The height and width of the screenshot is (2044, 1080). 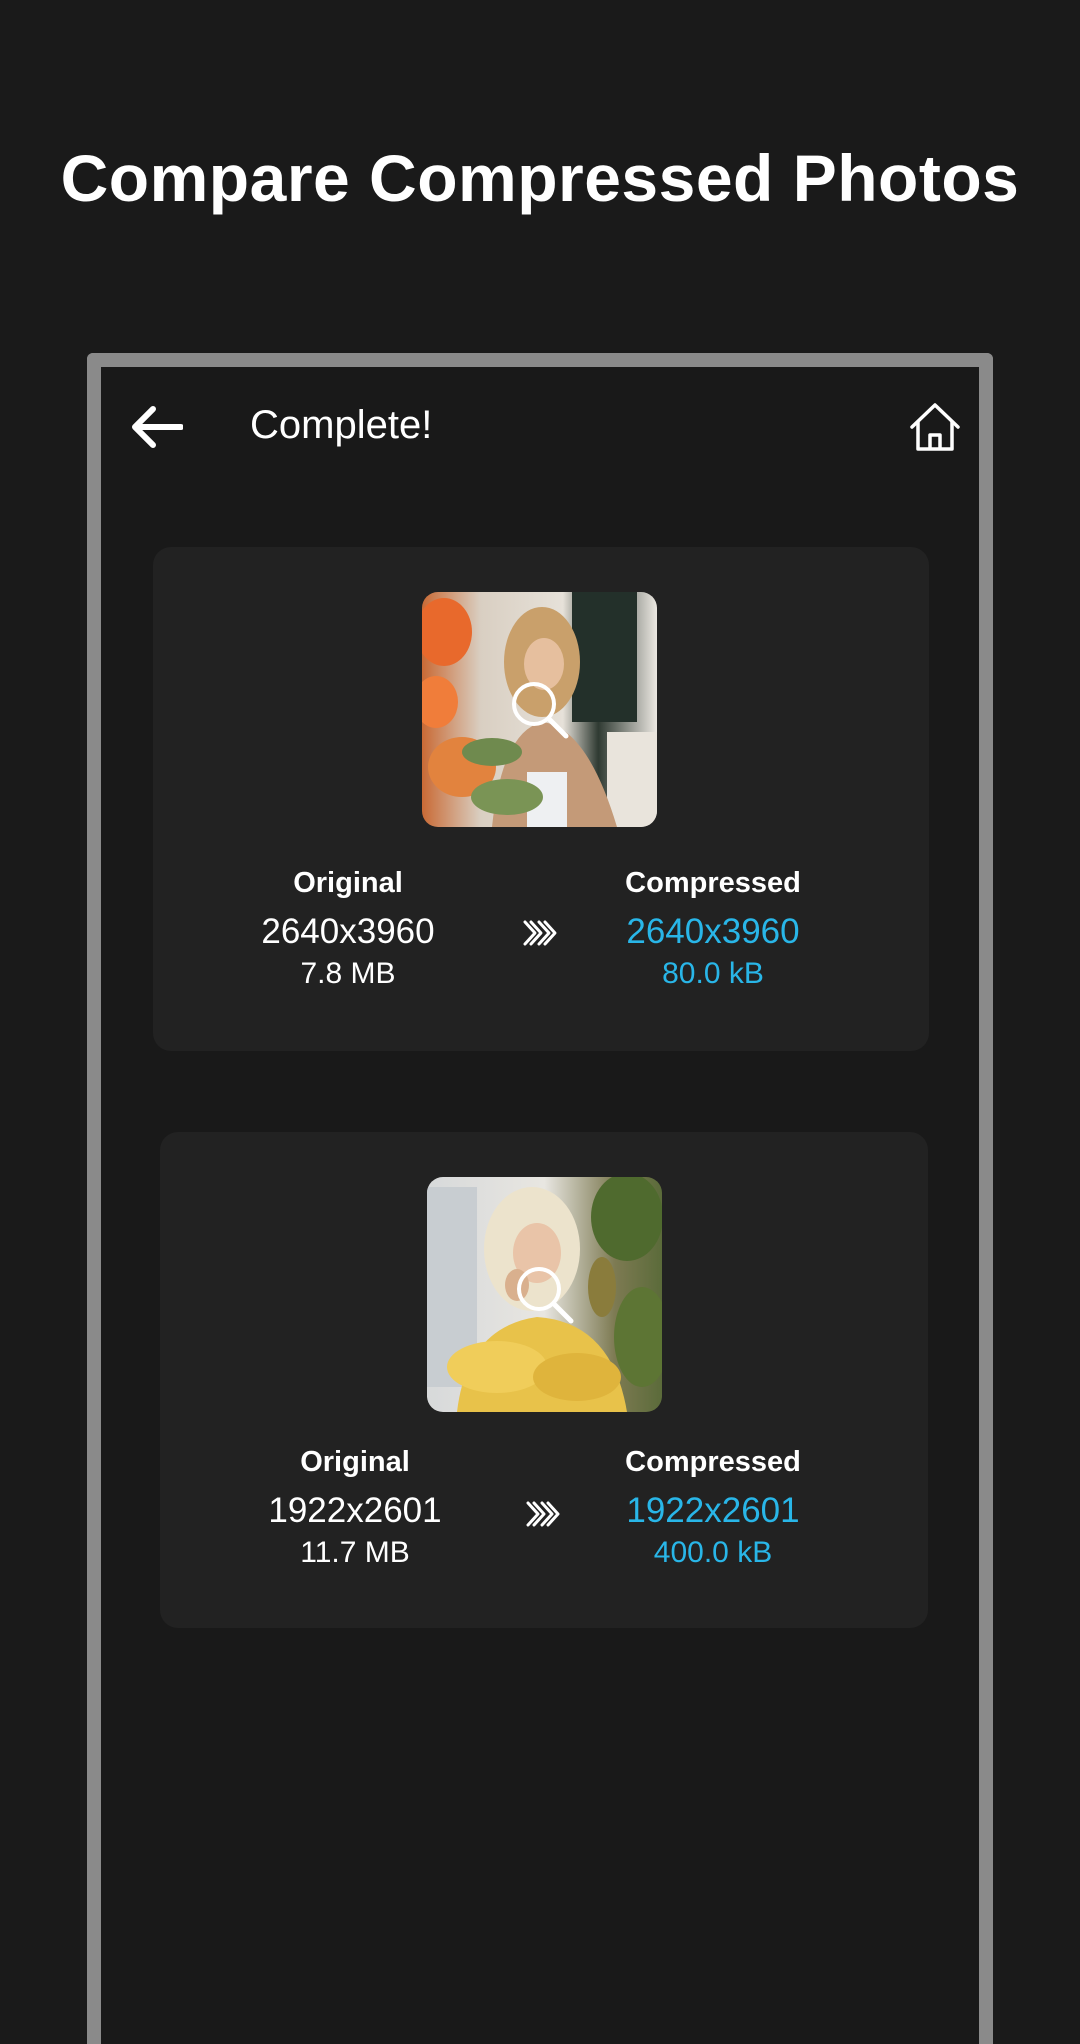 What do you see at coordinates (713, 973) in the screenshot?
I see `compressed-file-size: 80.0 kB` at bounding box center [713, 973].